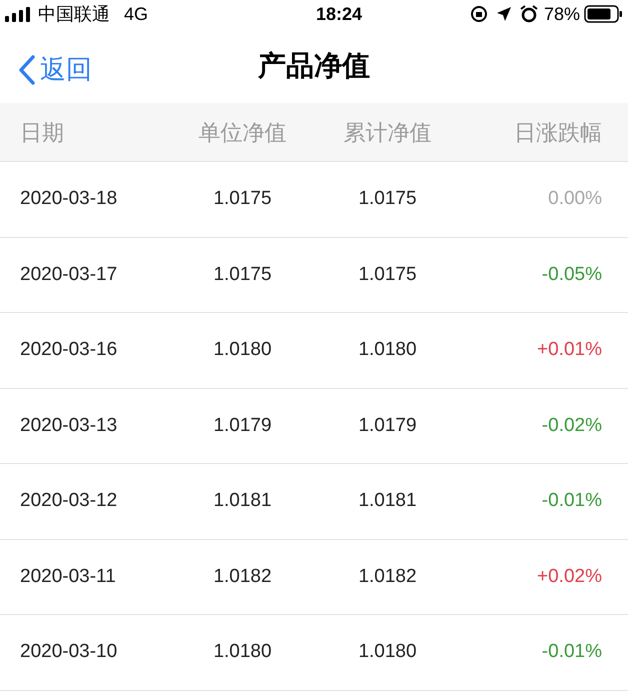 The height and width of the screenshot is (699, 628). Describe the element at coordinates (575, 199) in the screenshot. I see `change-cell-text: 0.00%` at that location.